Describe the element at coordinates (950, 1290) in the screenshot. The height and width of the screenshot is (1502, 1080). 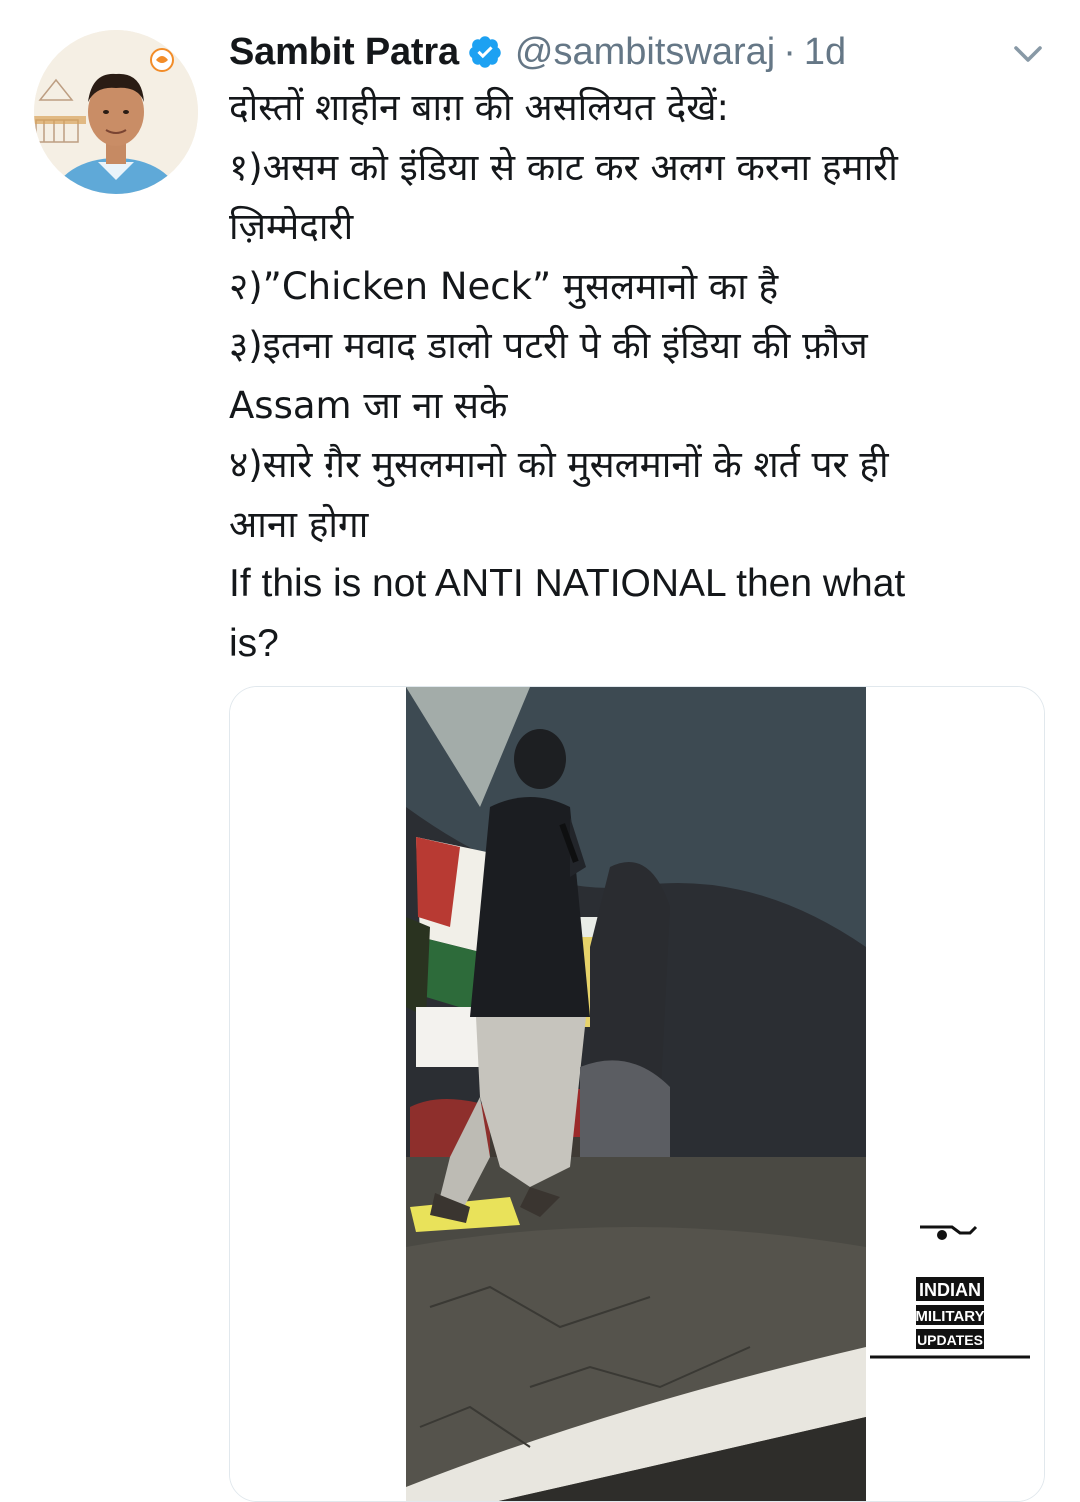
I see `watermark-line: INDIAN` at that location.